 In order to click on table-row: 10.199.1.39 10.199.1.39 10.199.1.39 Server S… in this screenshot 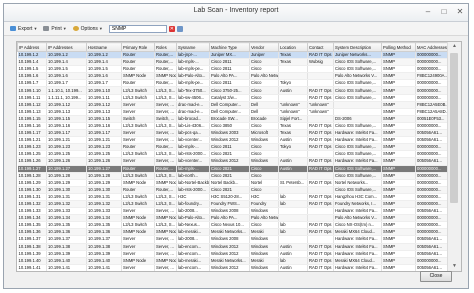, I will do `click(233, 254)`.